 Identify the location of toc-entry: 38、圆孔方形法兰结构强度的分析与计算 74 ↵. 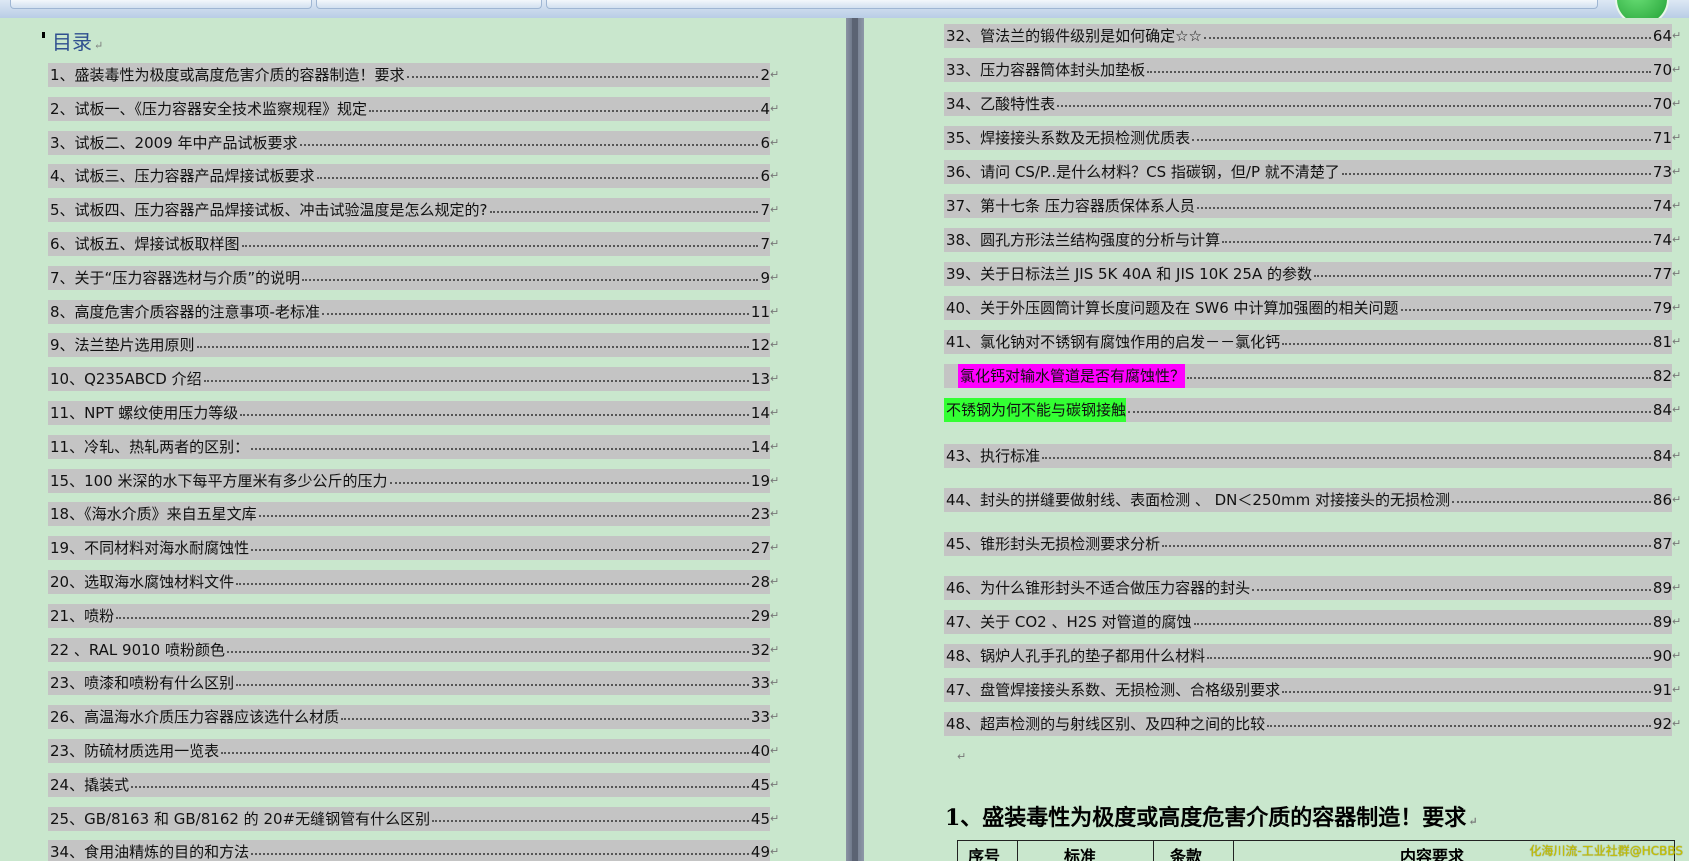
(1312, 240).